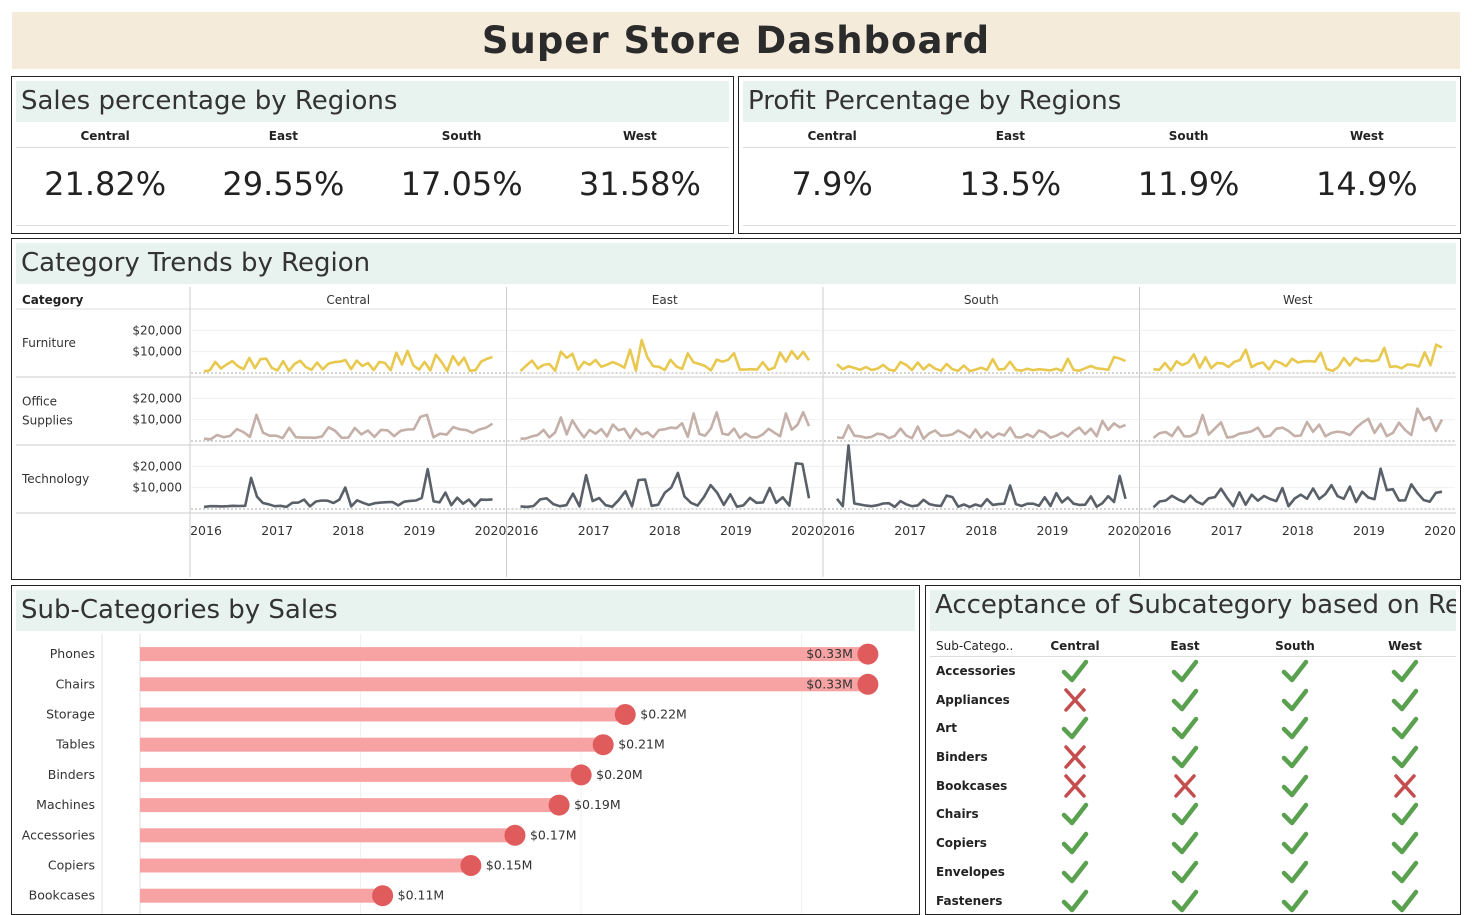 The image size is (1472, 915). What do you see at coordinates (1099, 101) in the screenshot?
I see `profit-panel-title: Profit Percentage by Regions` at bounding box center [1099, 101].